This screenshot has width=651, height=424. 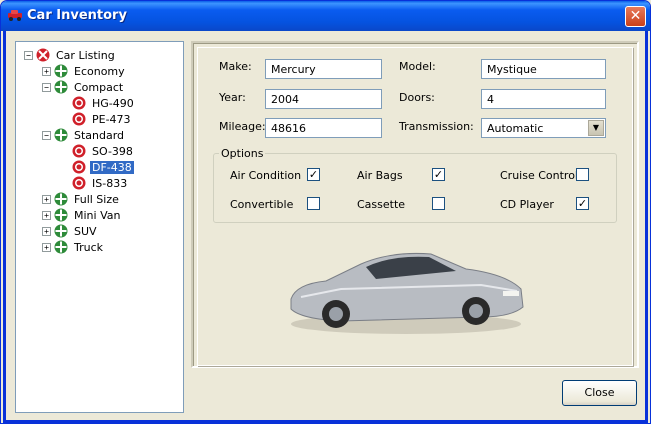 What do you see at coordinates (242, 126) in the screenshot?
I see `mileage-label: Mileage:` at bounding box center [242, 126].